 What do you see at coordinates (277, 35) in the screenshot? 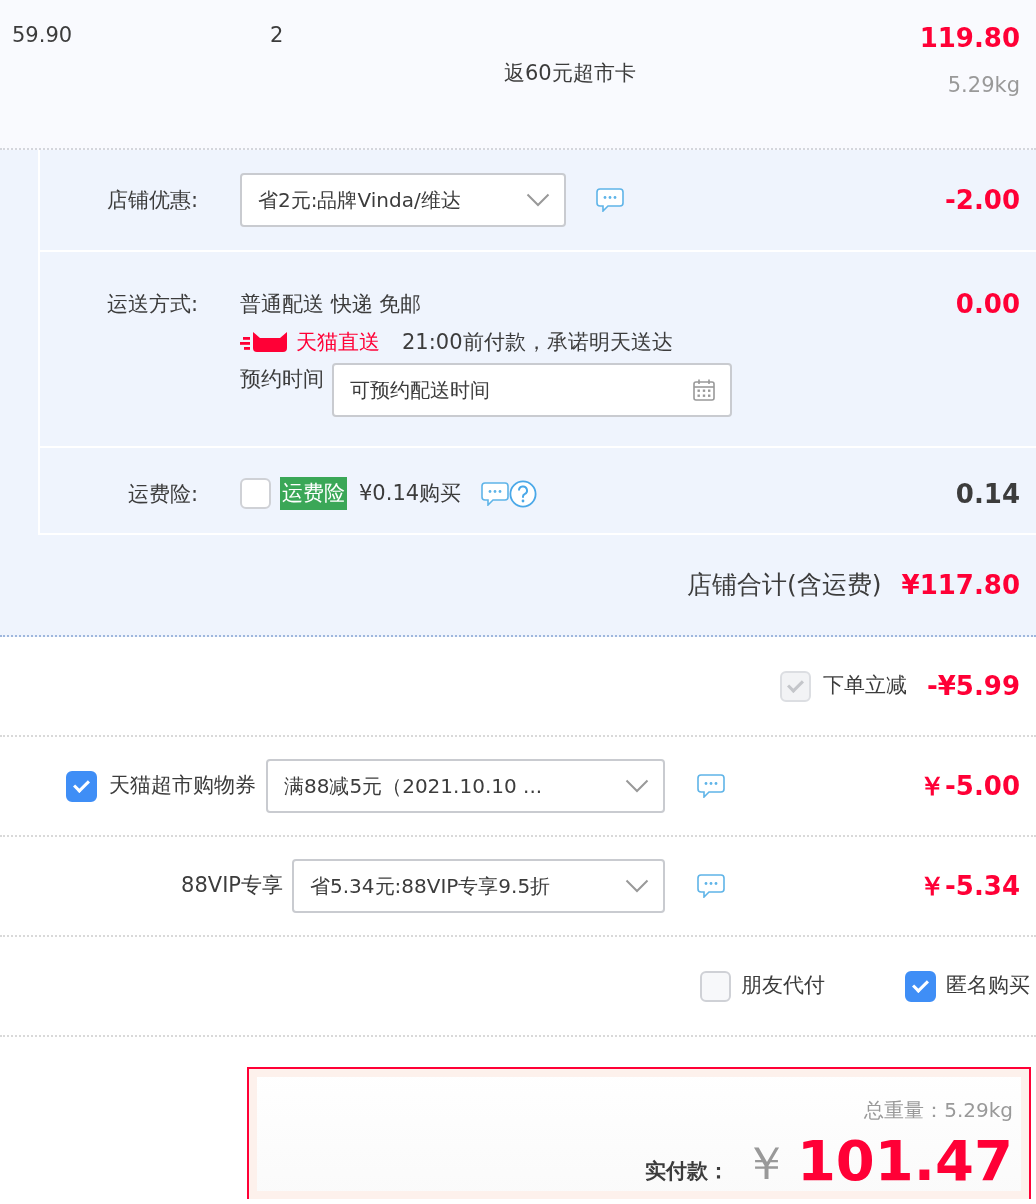
I see `quantity: 2` at bounding box center [277, 35].